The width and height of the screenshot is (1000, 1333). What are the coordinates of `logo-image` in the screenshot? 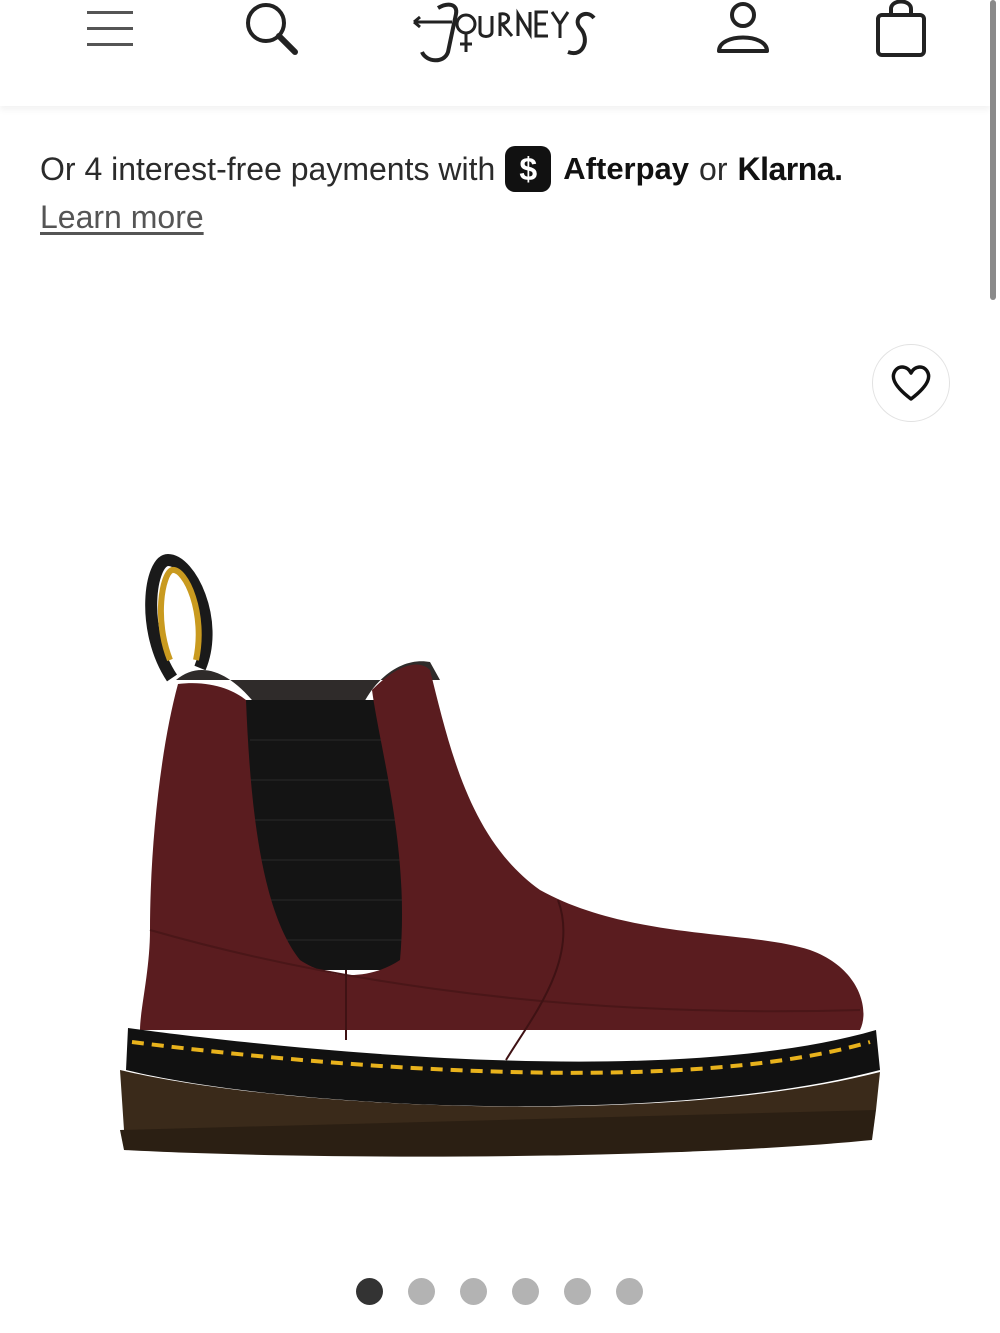 It's located at (504, 32).